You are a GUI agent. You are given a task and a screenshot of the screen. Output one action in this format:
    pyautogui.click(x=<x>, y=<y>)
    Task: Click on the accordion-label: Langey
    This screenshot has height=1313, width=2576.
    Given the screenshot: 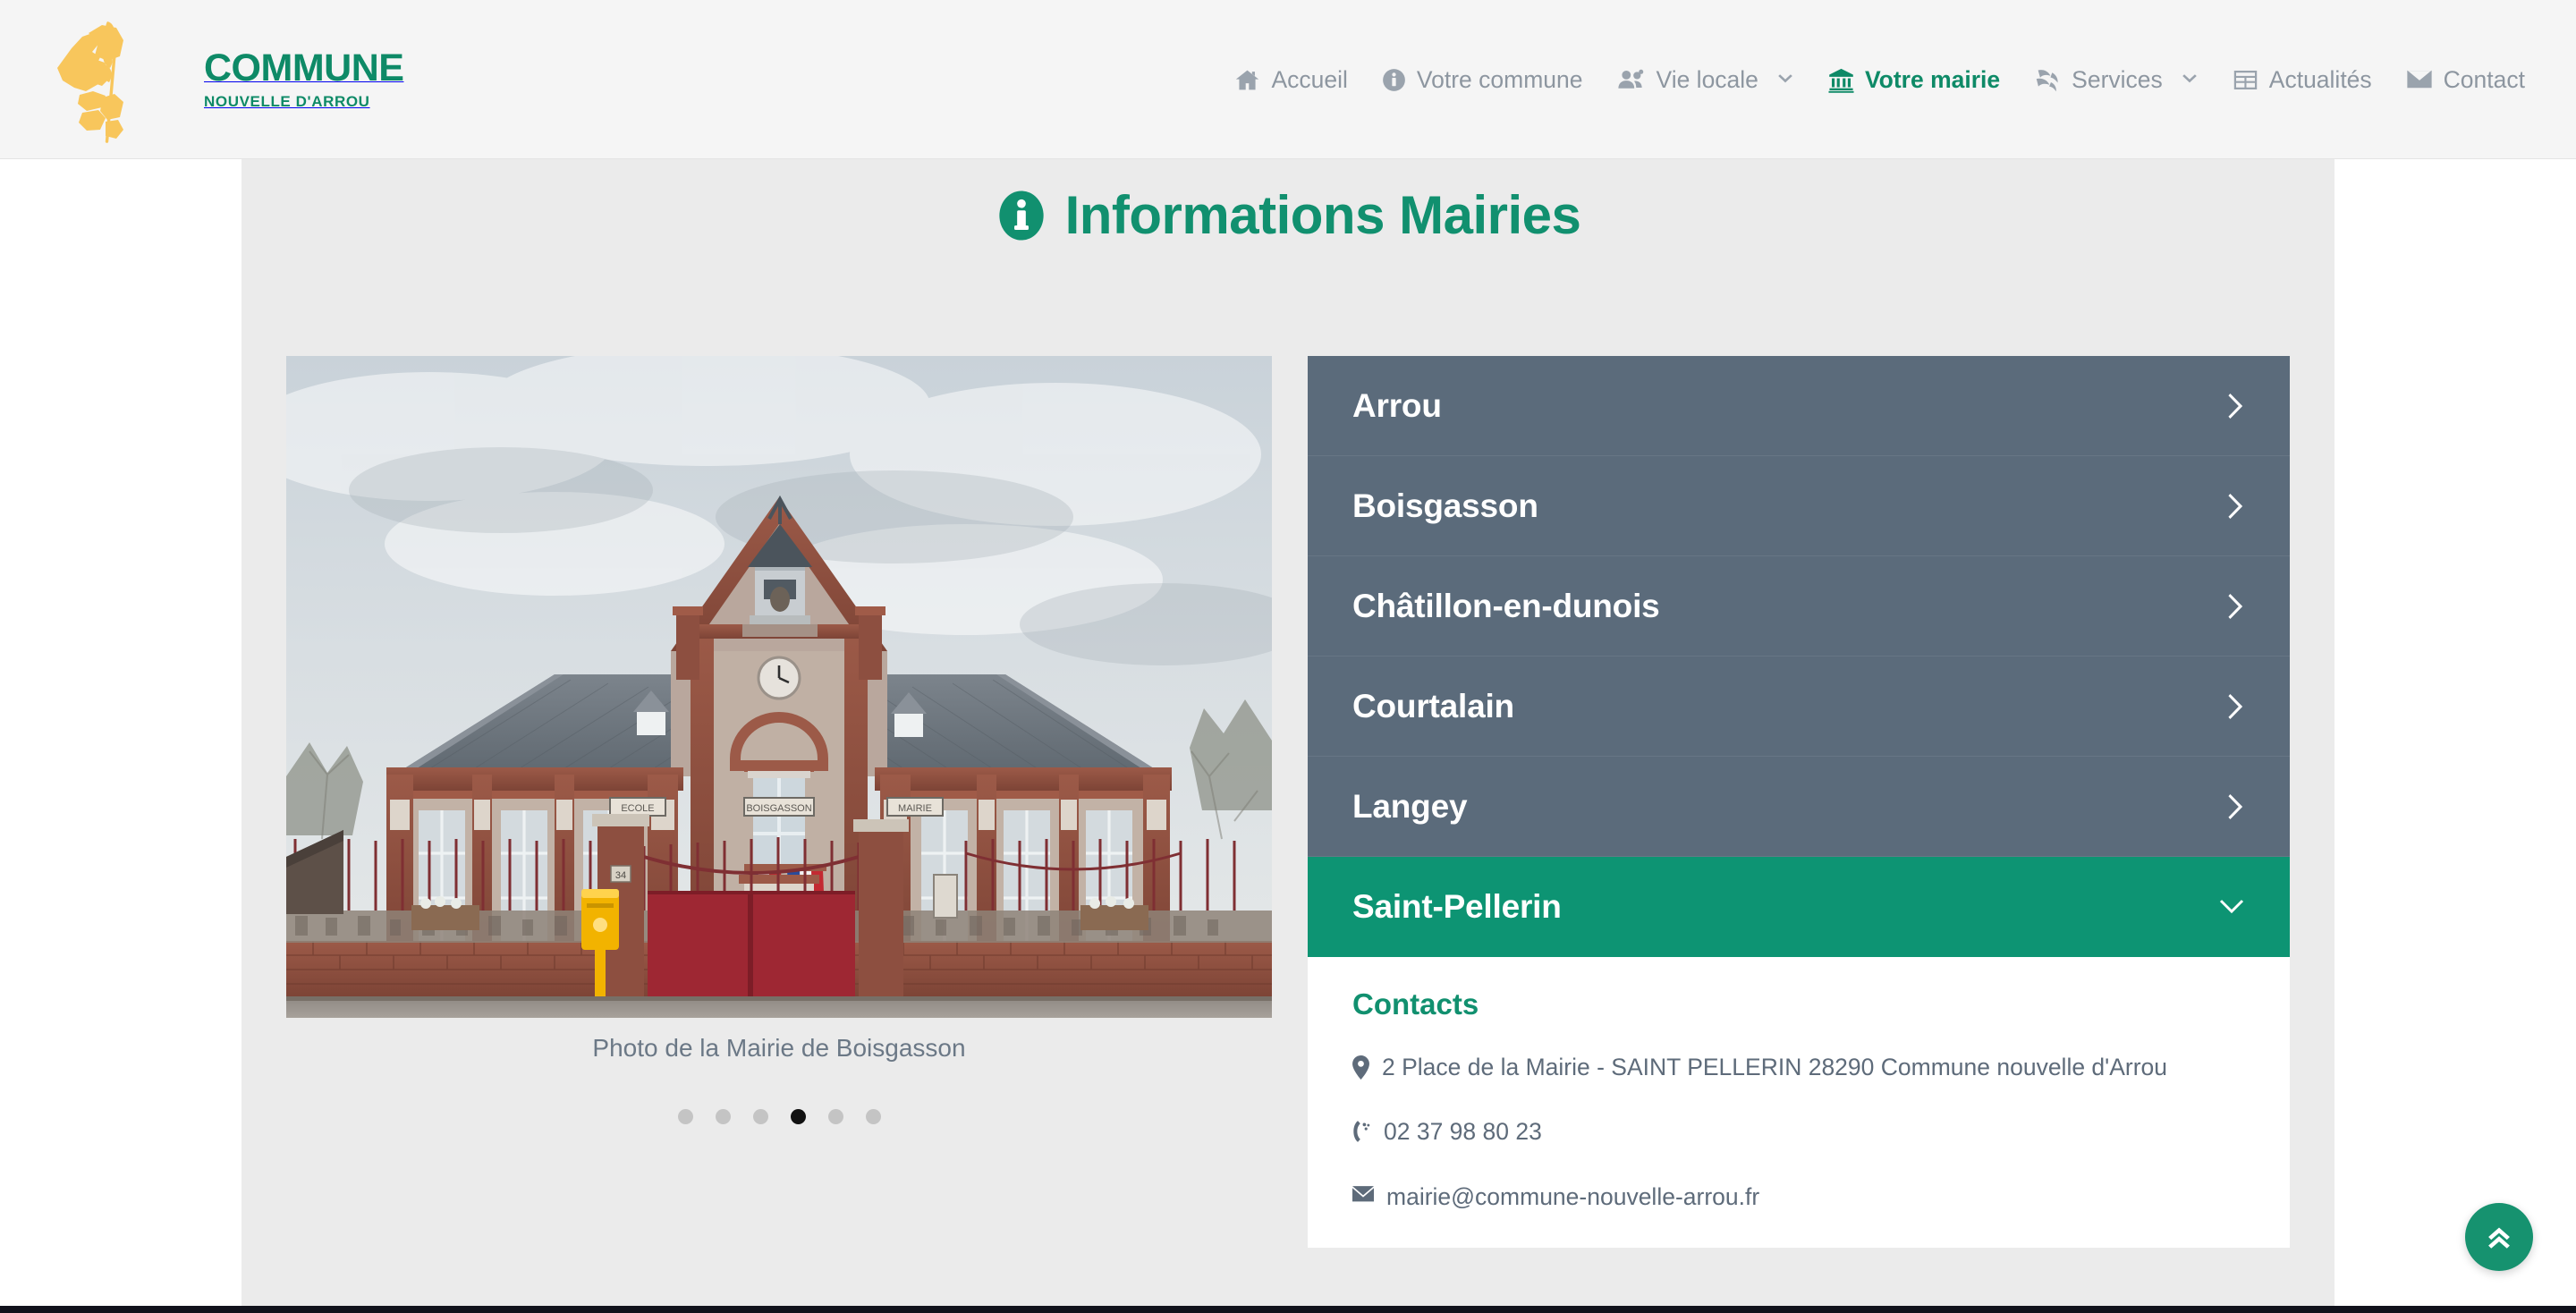 What is the action you would take?
    pyautogui.click(x=1410, y=806)
    